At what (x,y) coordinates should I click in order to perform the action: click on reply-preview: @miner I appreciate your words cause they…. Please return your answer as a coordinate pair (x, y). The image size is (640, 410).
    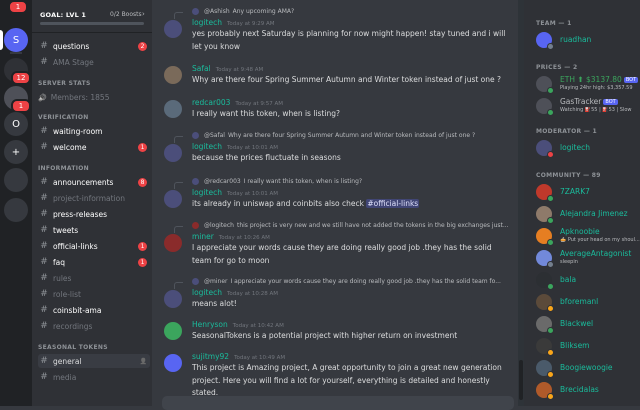
    Looking at the image, I should click on (350, 281).